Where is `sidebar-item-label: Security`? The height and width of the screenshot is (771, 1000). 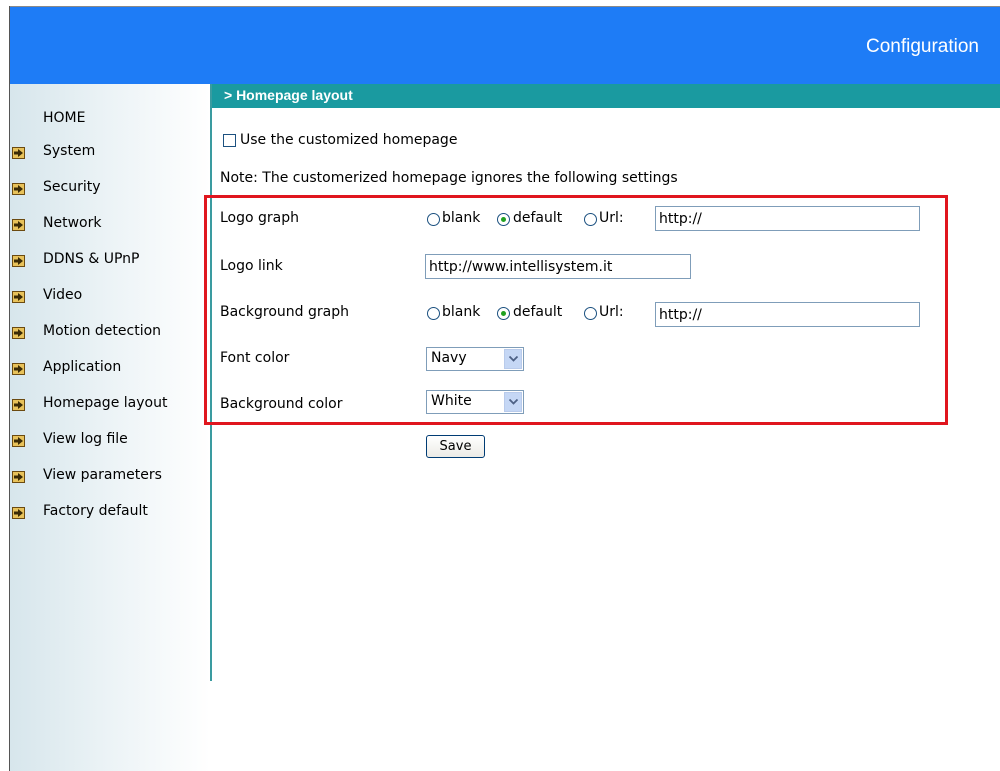 sidebar-item-label: Security is located at coordinates (72, 187).